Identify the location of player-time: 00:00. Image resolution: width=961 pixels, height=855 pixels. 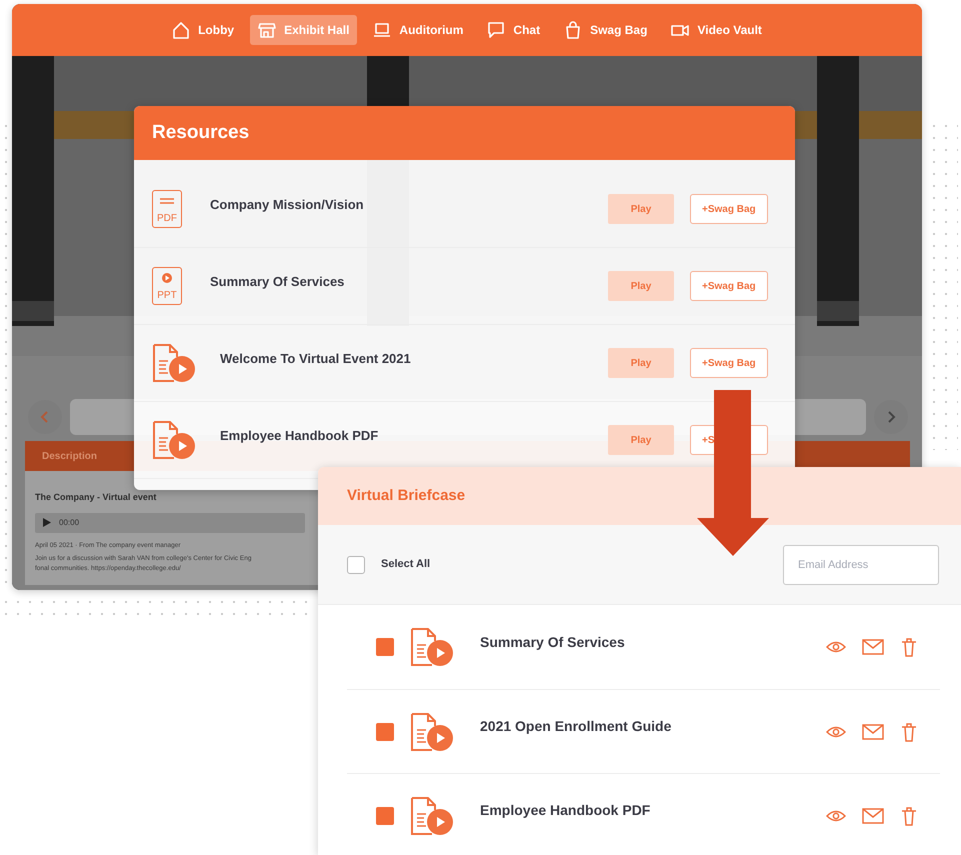
(69, 522).